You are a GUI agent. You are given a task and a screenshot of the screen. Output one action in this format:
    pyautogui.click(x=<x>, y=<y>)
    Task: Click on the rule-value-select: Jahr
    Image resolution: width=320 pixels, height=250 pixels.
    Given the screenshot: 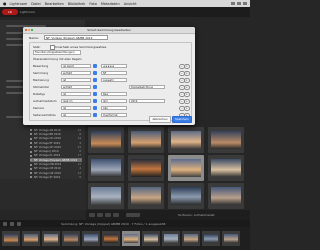 What is the action you would take?
    pyautogui.click(x=114, y=100)
    